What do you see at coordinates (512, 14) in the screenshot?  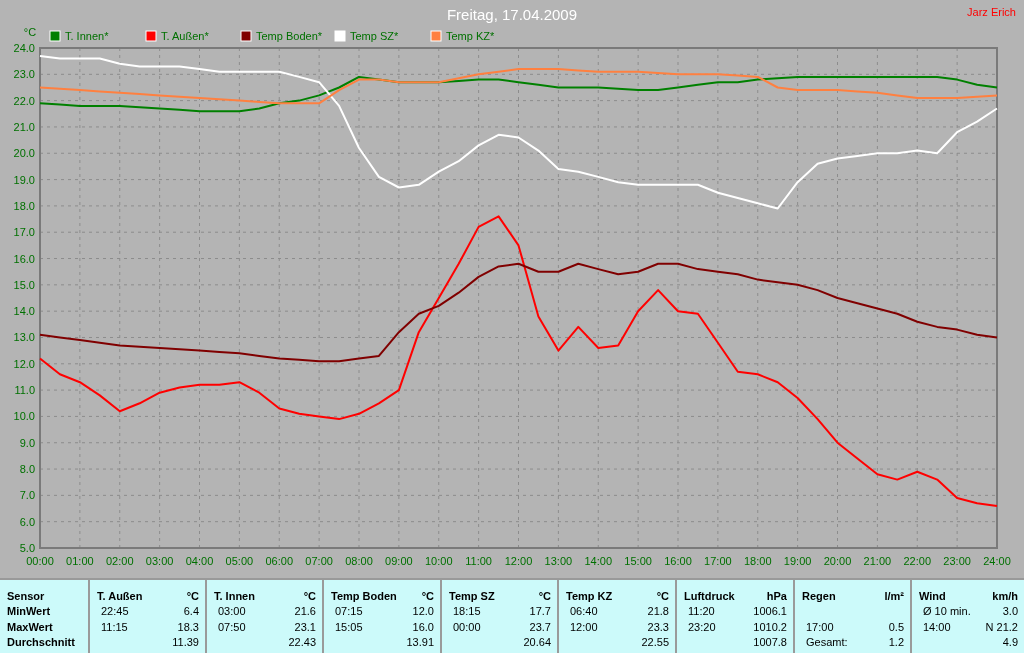 I see `chart-title: Freitag, 17.04.2009` at bounding box center [512, 14].